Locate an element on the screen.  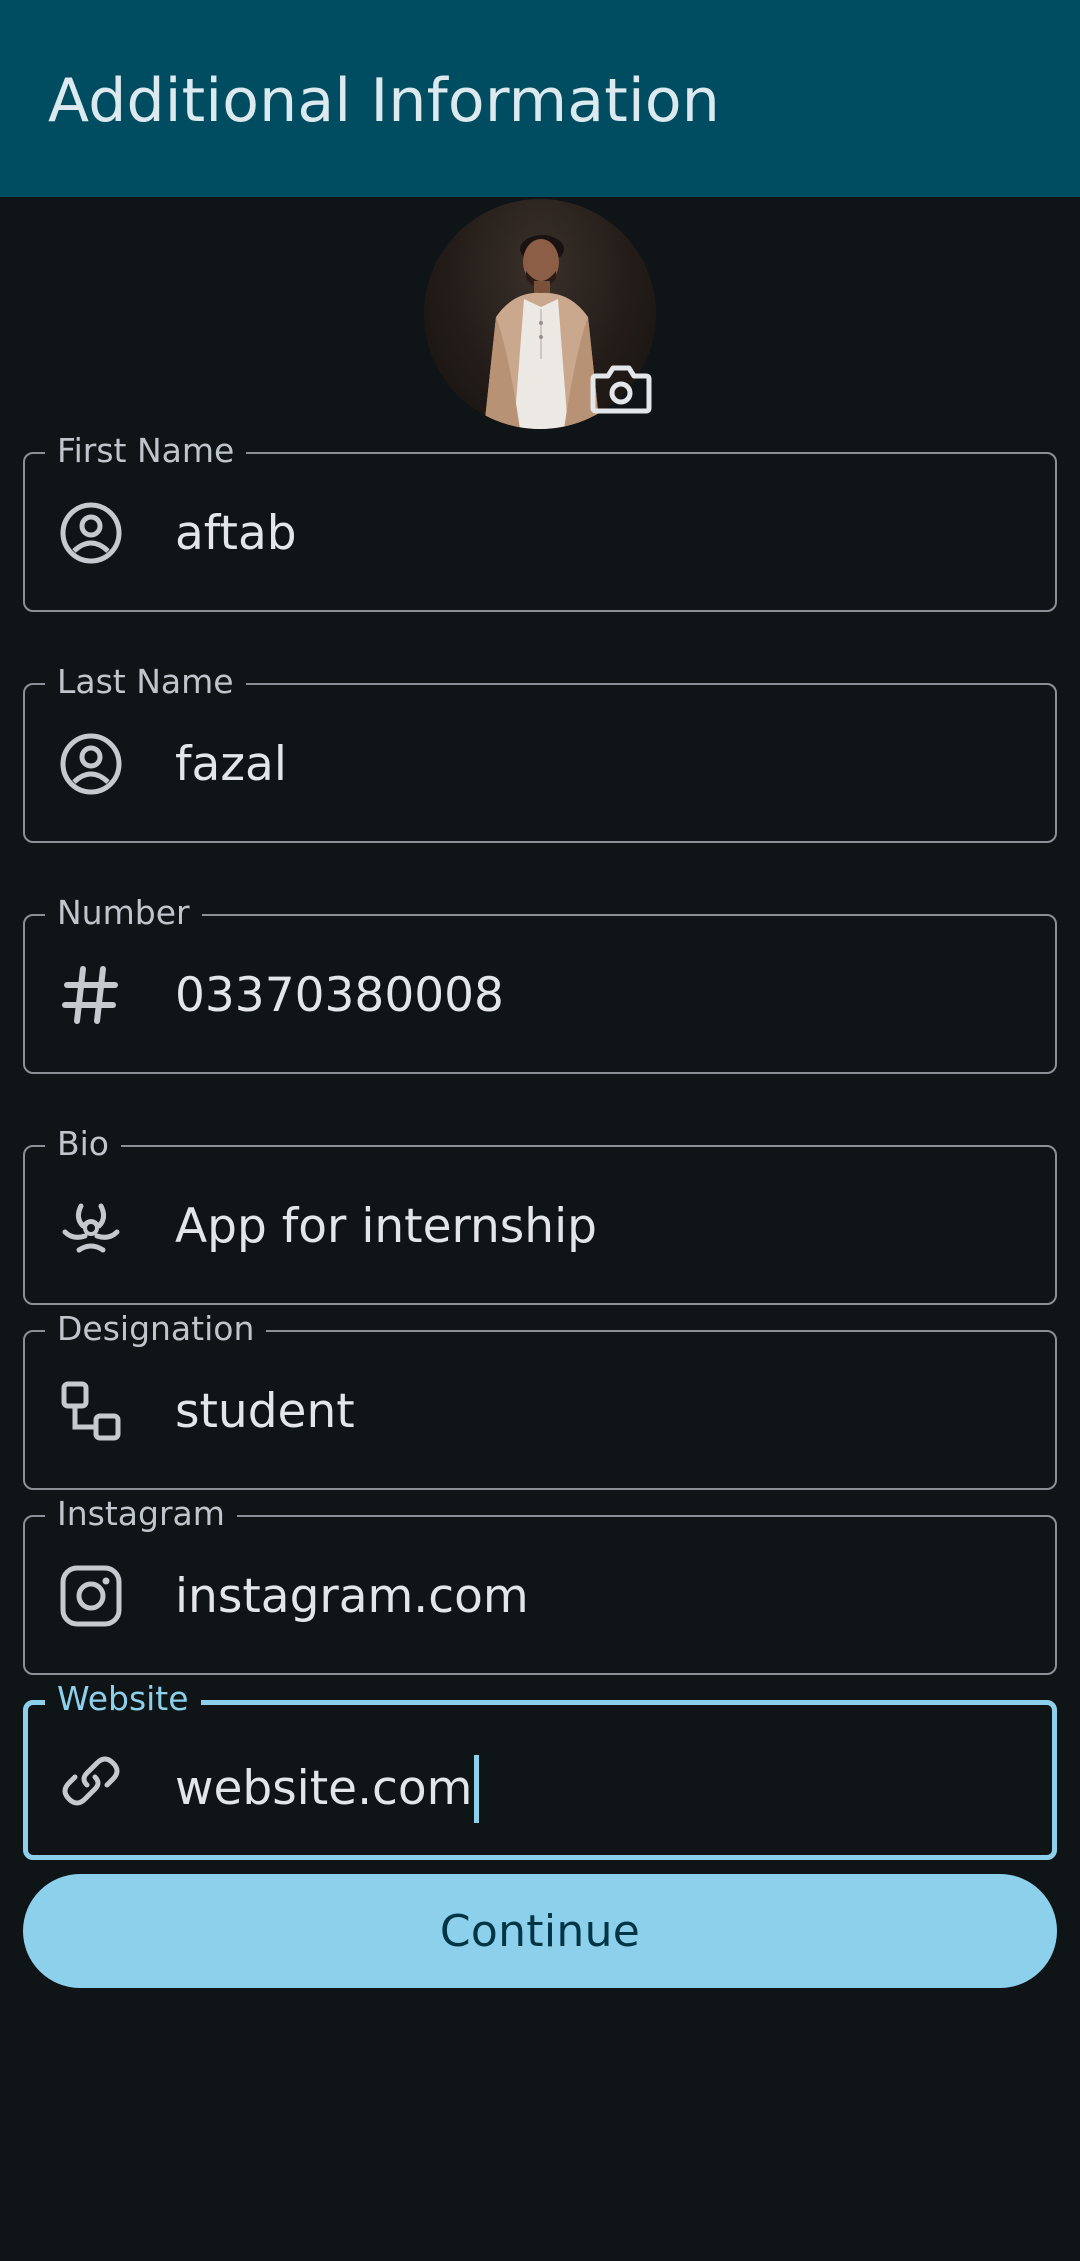
biohazard-icon is located at coordinates (91, 1226).